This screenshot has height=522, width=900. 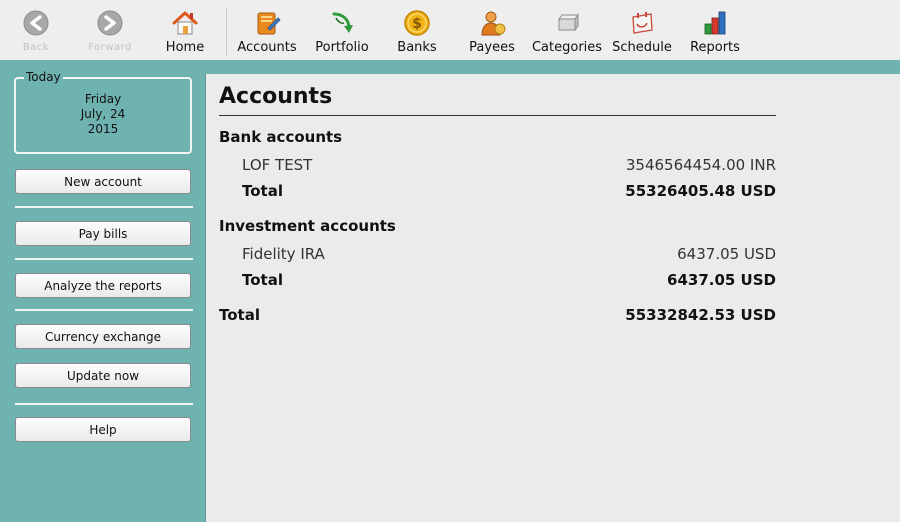 What do you see at coordinates (43, 77) in the screenshot?
I see `today-legend: Today` at bounding box center [43, 77].